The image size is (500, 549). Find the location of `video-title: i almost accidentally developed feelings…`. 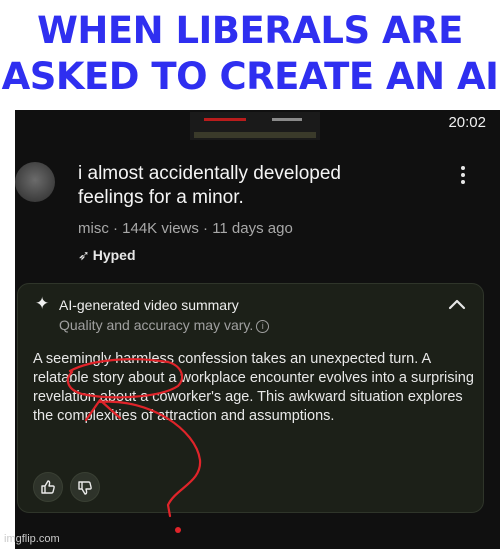

video-title: i almost accidentally developed feelings… is located at coordinates (209, 185).